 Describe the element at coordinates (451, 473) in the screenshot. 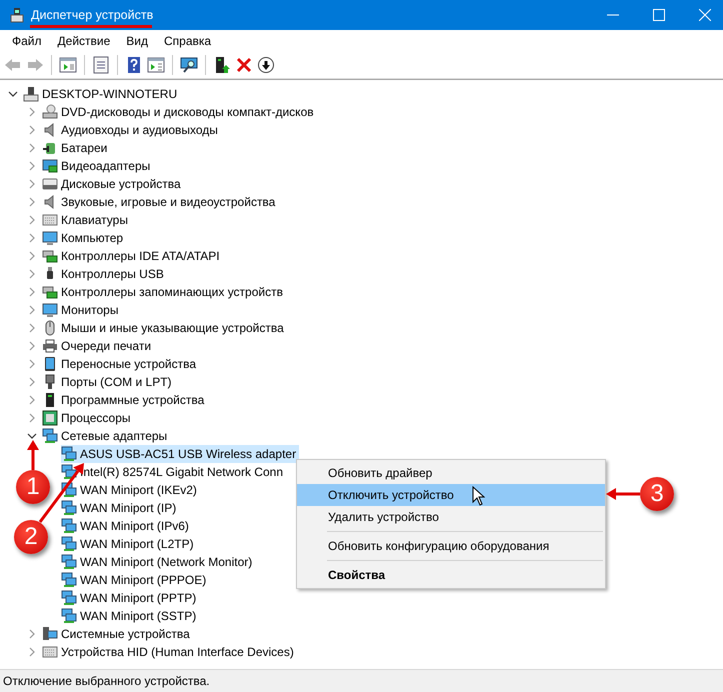

I see `context-menu-item: Обновить драйвер` at that location.